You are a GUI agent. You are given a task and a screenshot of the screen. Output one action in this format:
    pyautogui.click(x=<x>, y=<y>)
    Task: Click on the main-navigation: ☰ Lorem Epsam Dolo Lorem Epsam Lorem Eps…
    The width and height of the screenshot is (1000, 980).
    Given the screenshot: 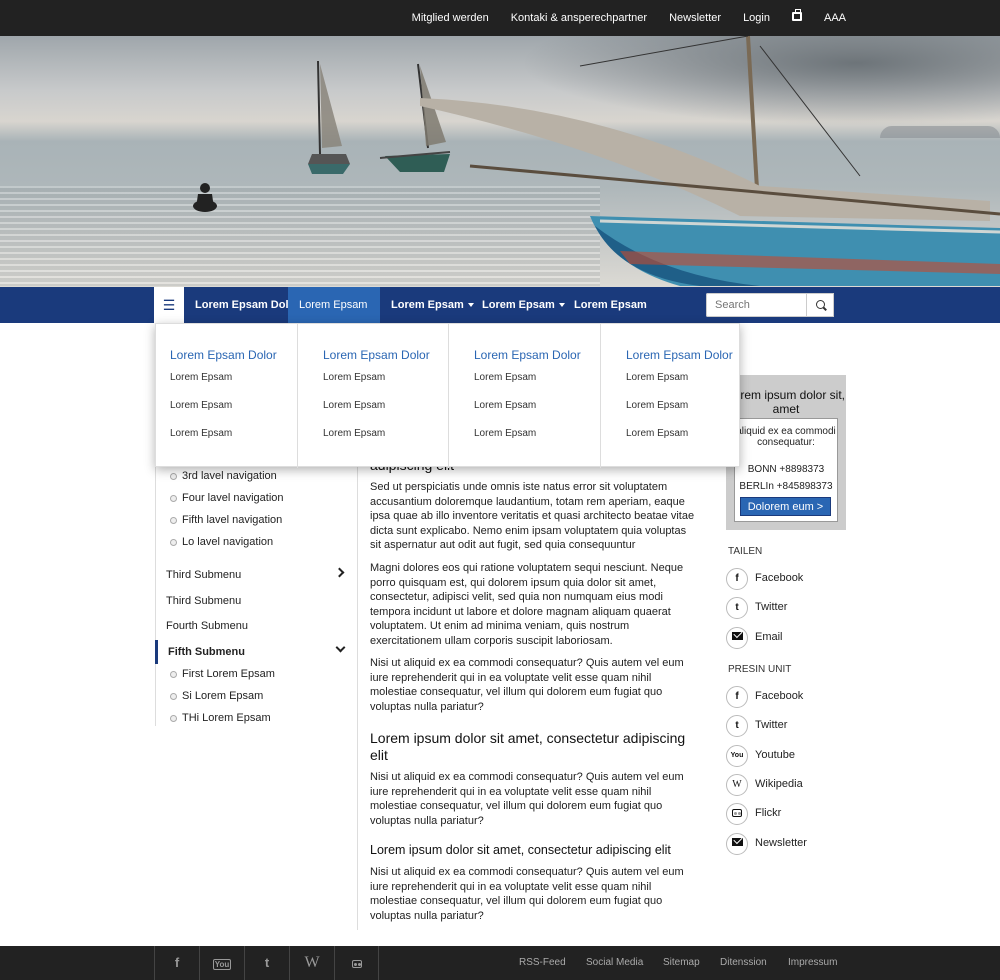 What is the action you would take?
    pyautogui.click(x=500, y=315)
    